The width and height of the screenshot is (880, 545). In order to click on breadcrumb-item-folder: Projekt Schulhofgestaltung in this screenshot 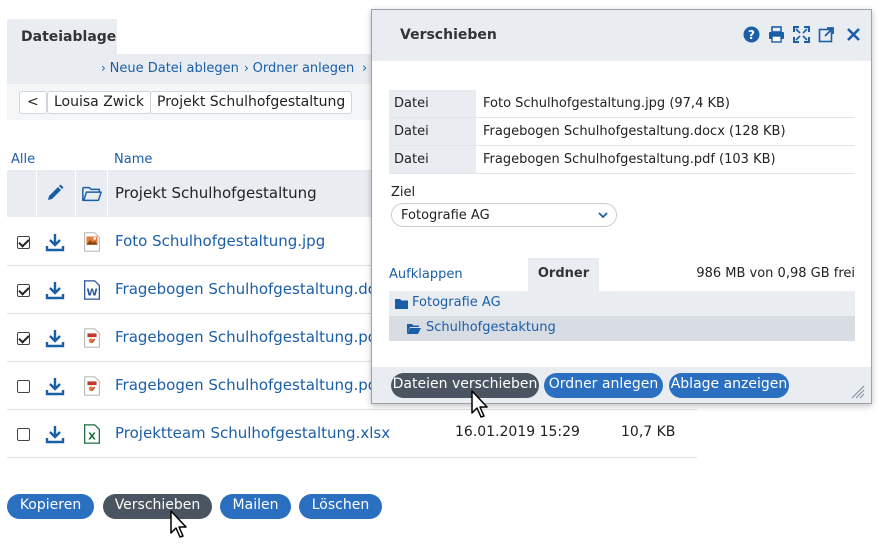, I will do `click(251, 102)`.